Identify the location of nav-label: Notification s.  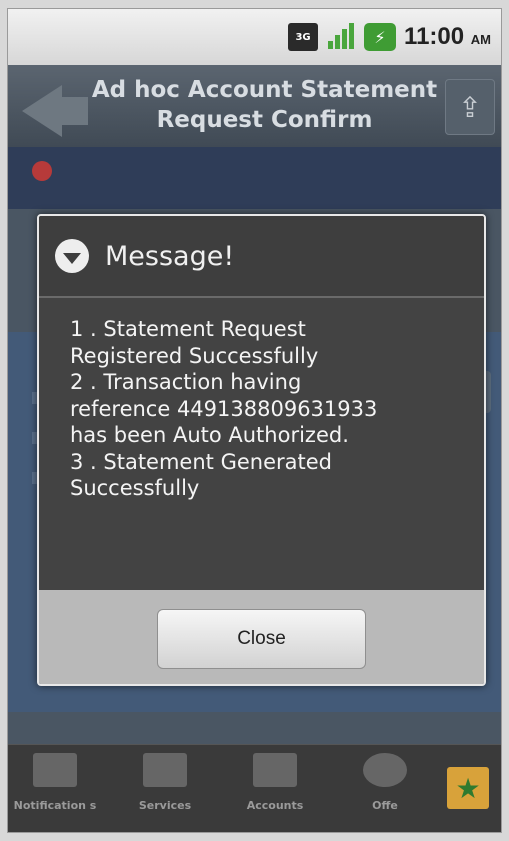
(55, 805).